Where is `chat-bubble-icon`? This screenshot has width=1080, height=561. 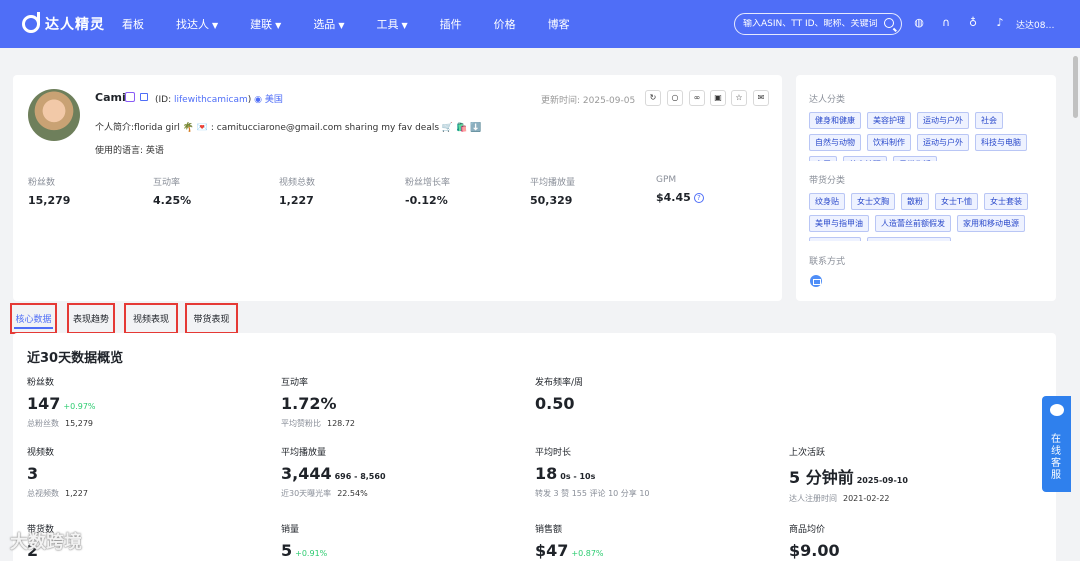 chat-bubble-icon is located at coordinates (1057, 410).